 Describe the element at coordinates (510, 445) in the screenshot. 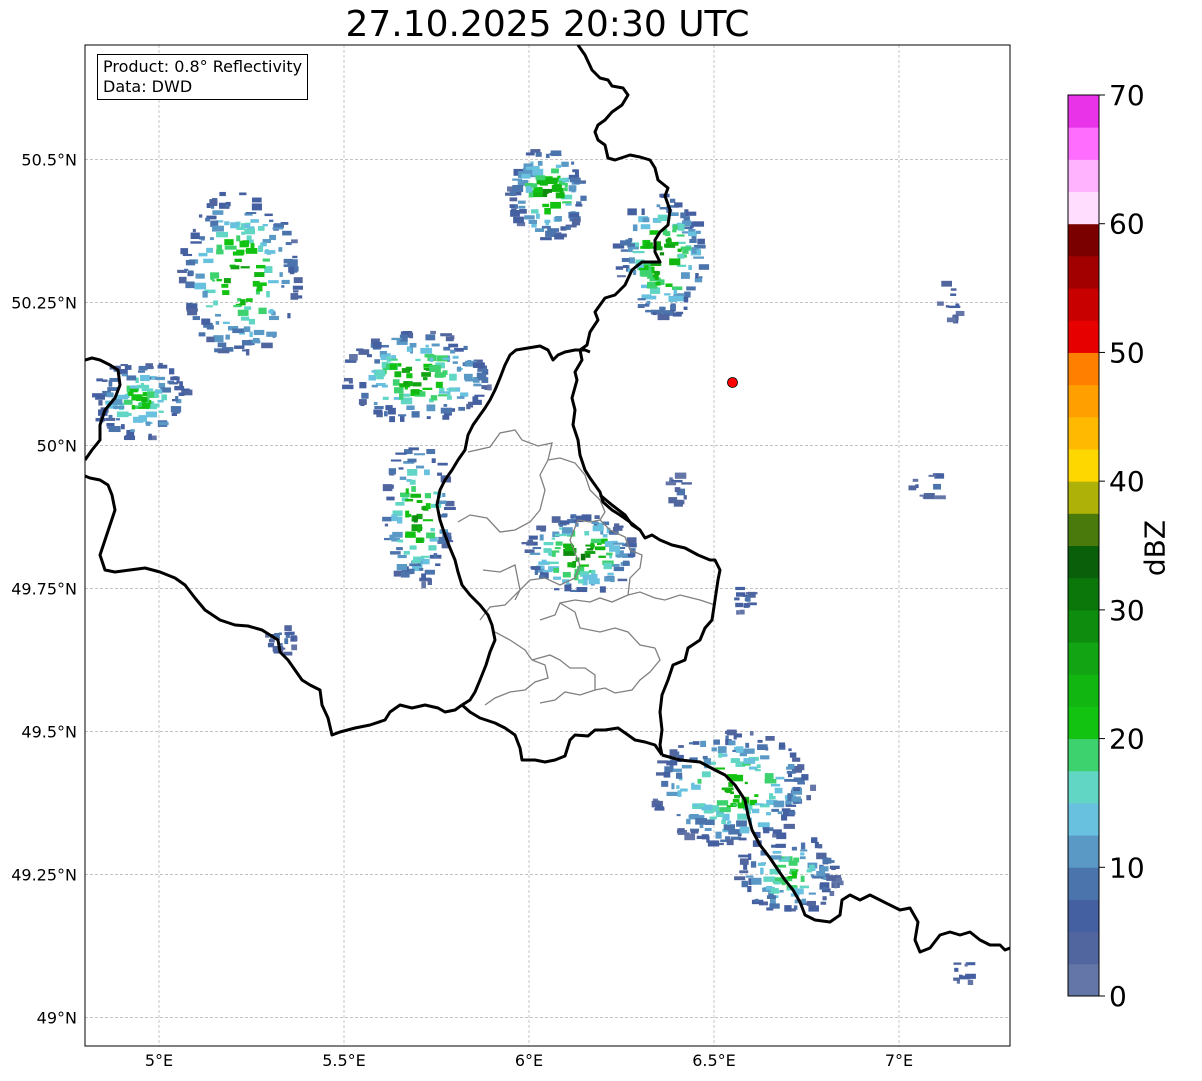

I see `luxembourg-canton-border` at that location.